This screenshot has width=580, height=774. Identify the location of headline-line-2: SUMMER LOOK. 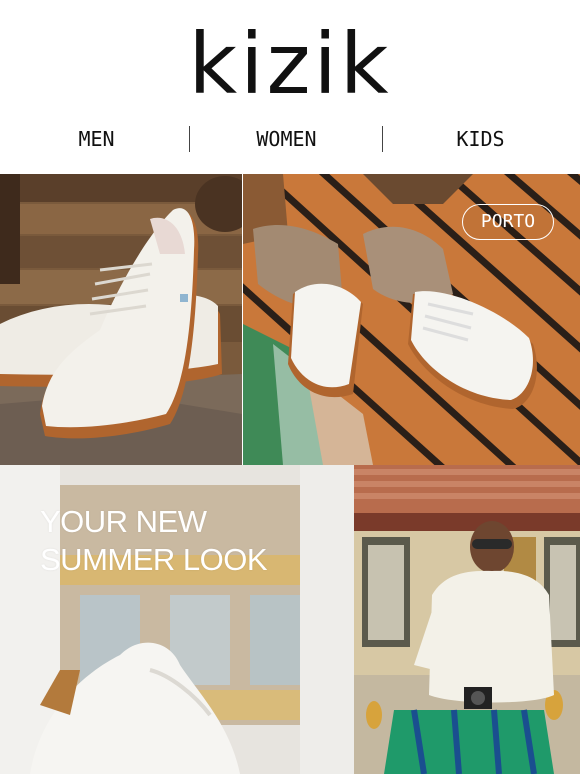
(154, 559).